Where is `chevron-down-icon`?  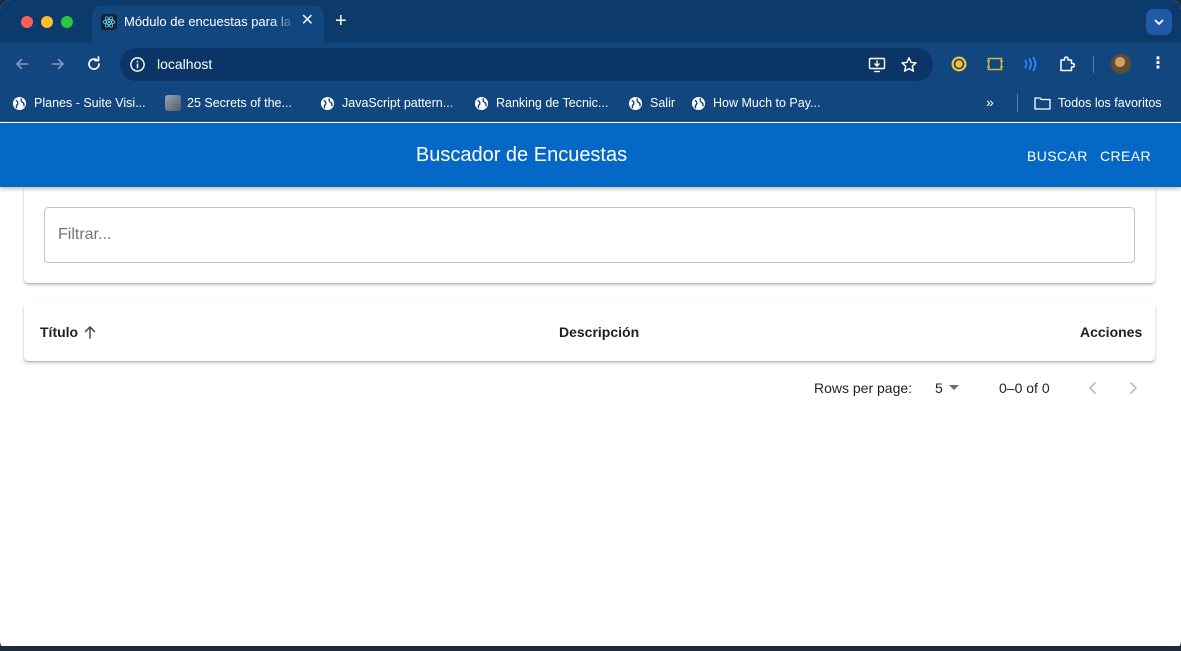
chevron-down-icon is located at coordinates (1159, 22).